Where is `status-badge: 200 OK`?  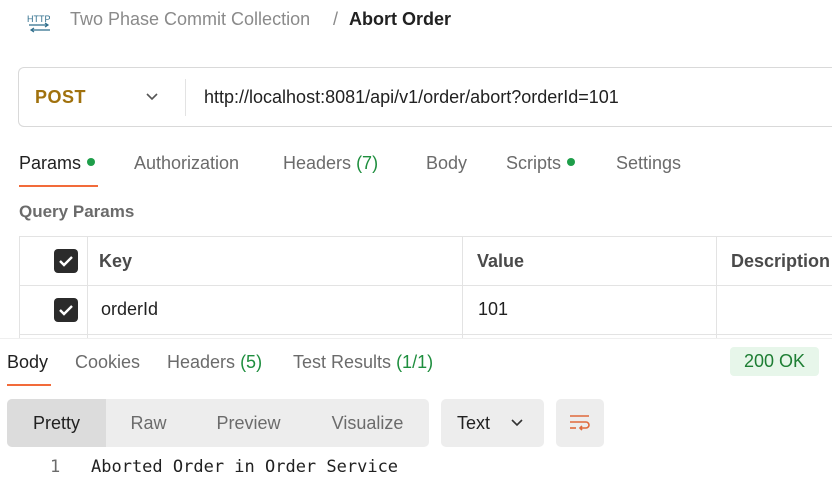 status-badge: 200 OK is located at coordinates (774, 361).